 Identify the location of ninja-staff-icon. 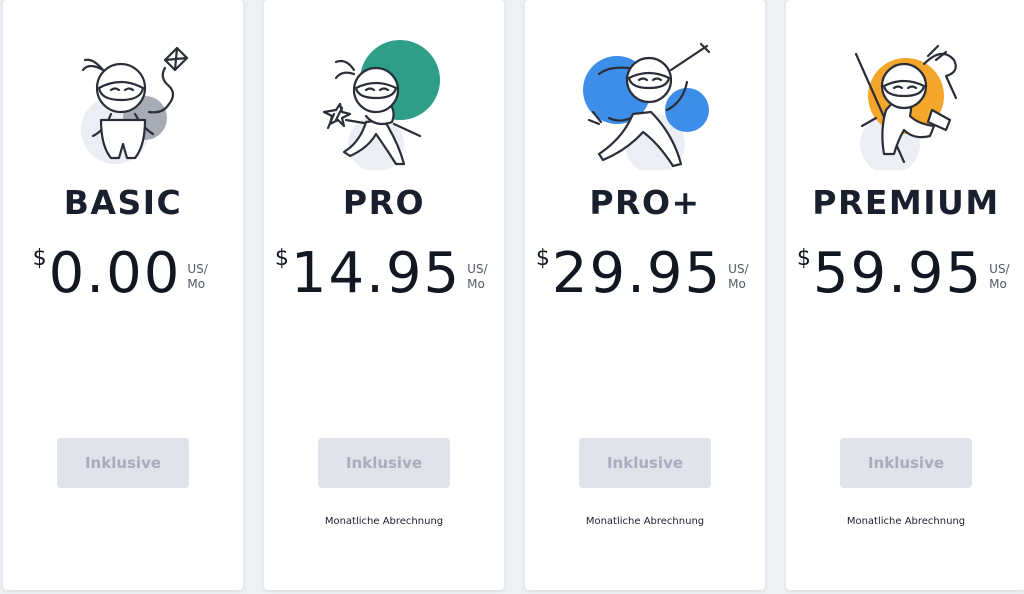
(906, 107).